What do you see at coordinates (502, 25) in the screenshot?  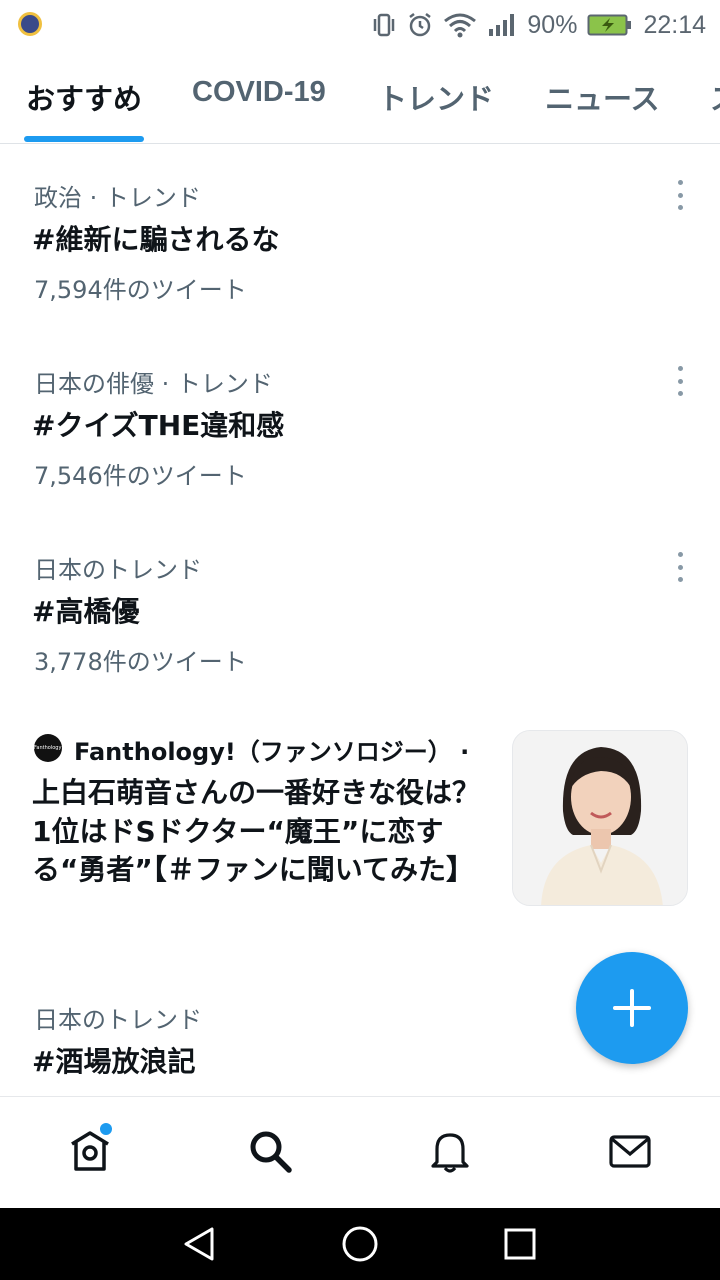 I see `signal-icon` at bounding box center [502, 25].